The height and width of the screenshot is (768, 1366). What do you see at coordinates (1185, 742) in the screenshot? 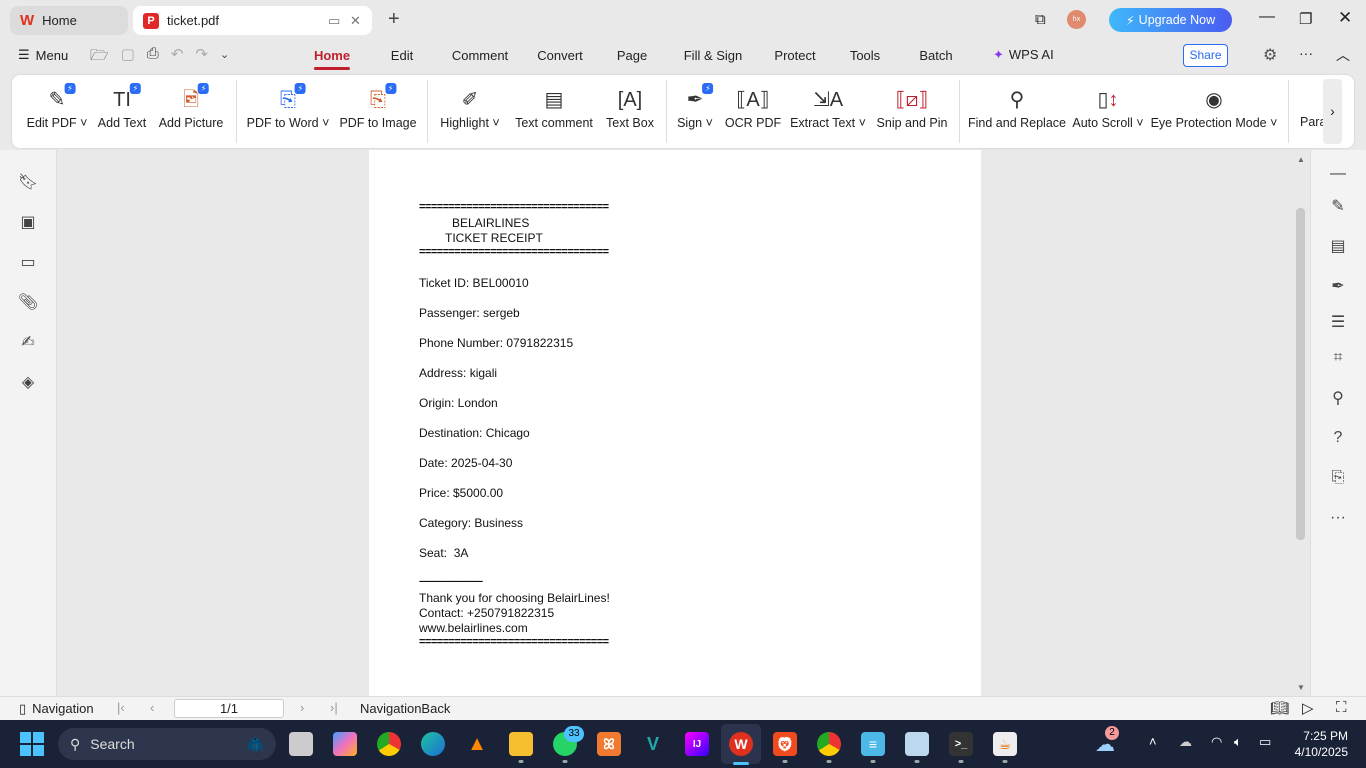
I see `network-off-icon: ☁` at bounding box center [1185, 742].